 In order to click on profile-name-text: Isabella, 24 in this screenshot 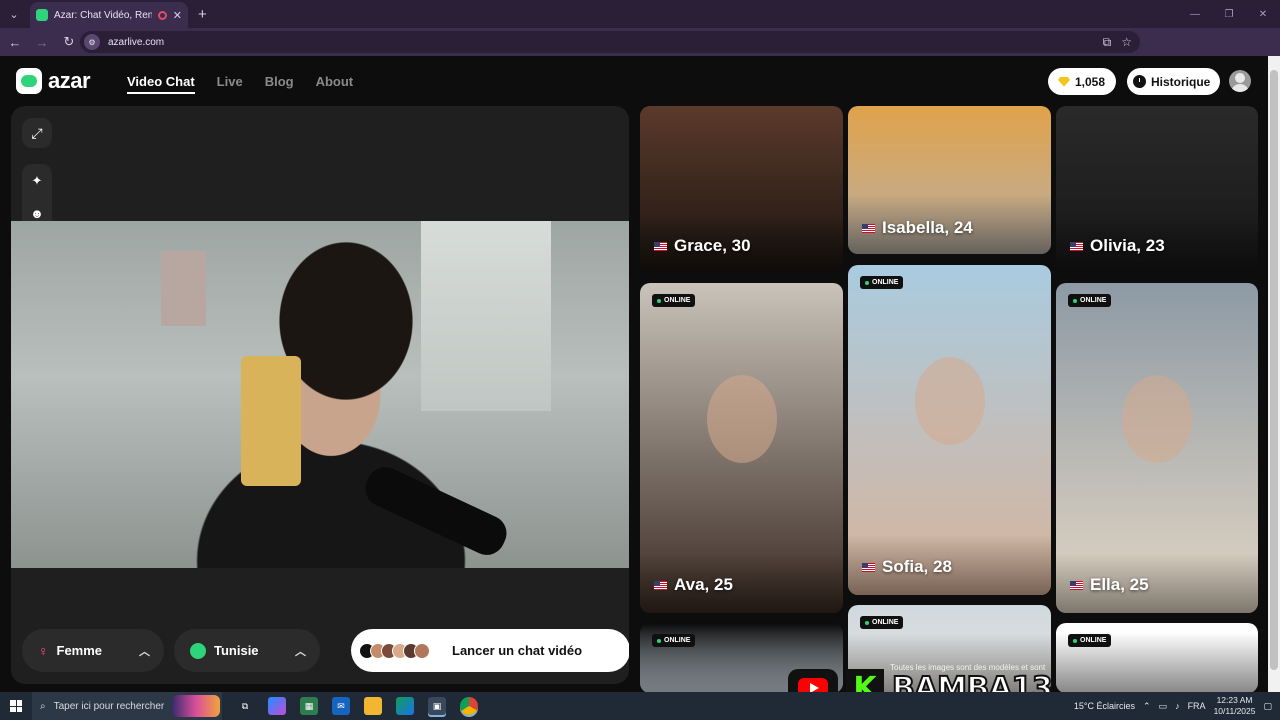, I will do `click(927, 227)`.